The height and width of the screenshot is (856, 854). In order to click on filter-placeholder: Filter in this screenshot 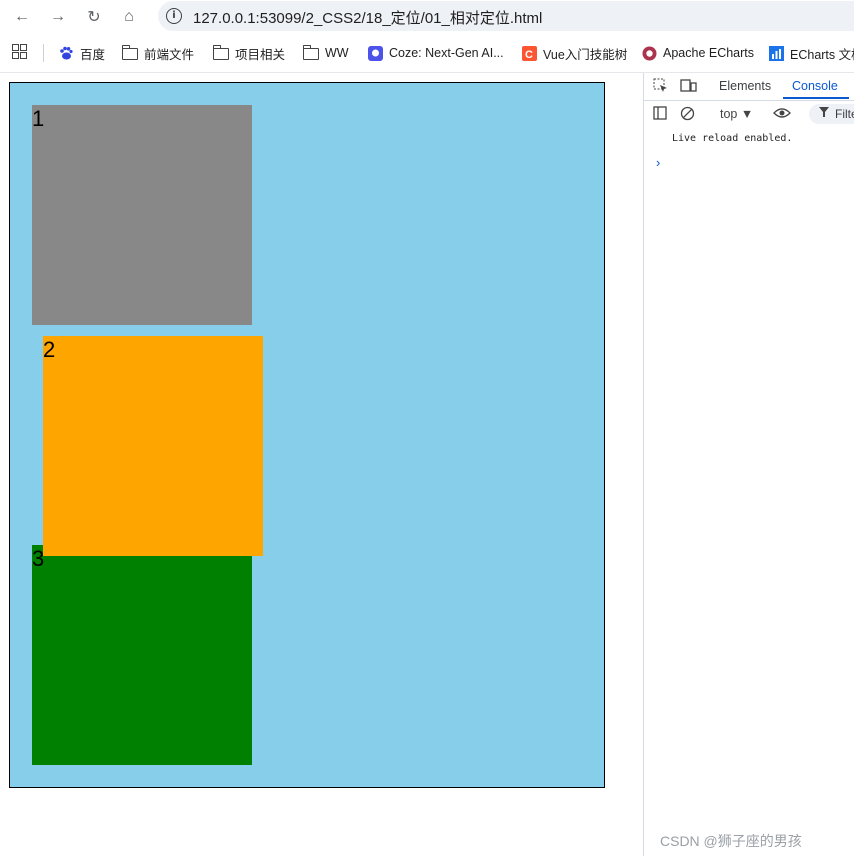, I will do `click(844, 114)`.